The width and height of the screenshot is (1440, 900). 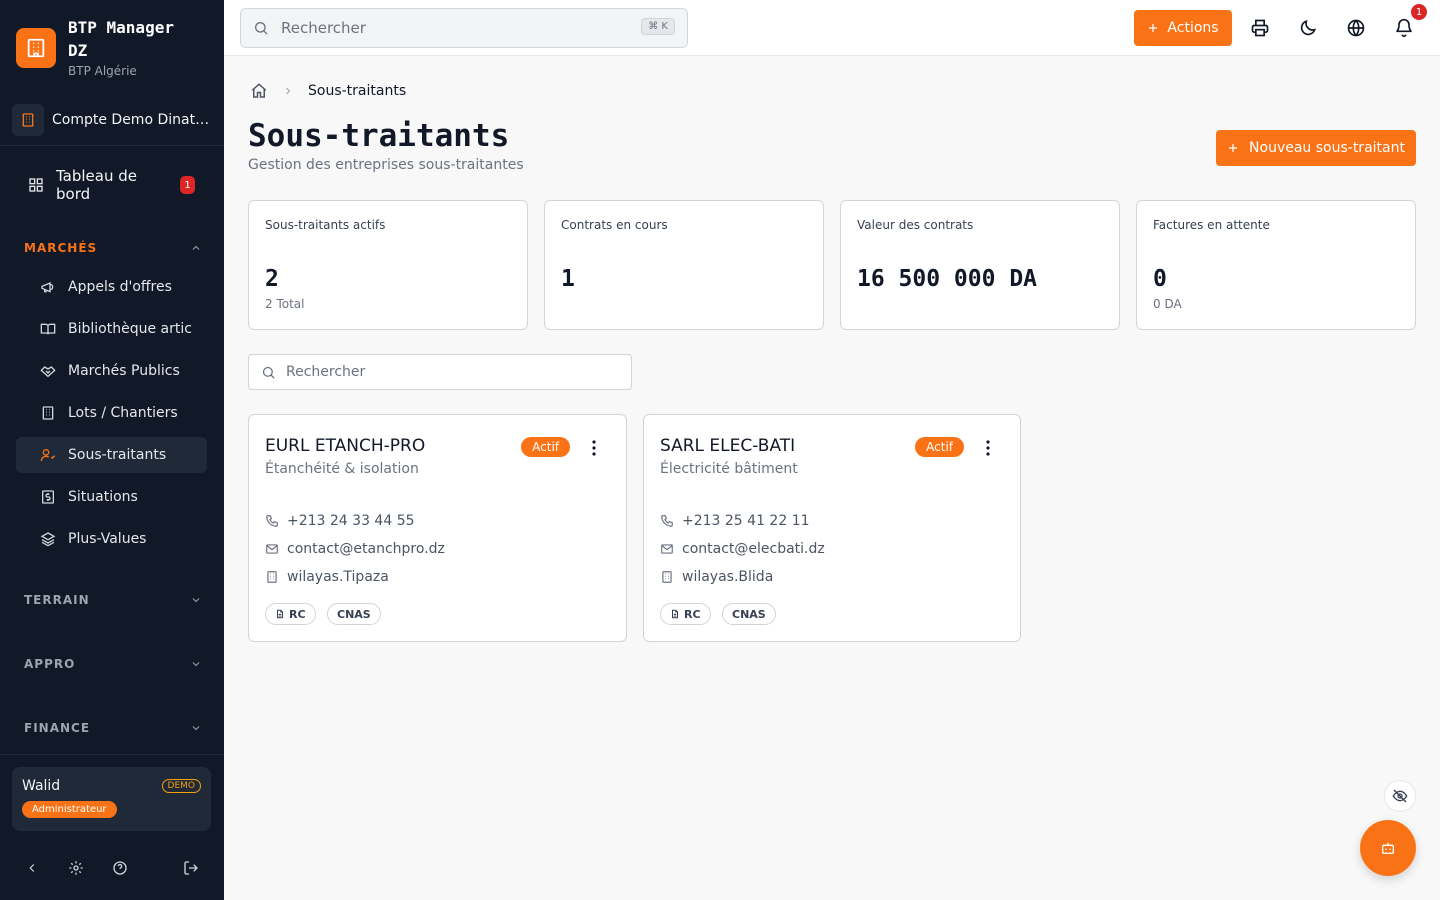 I want to click on sidebar-footer, so click(x=112, y=868).